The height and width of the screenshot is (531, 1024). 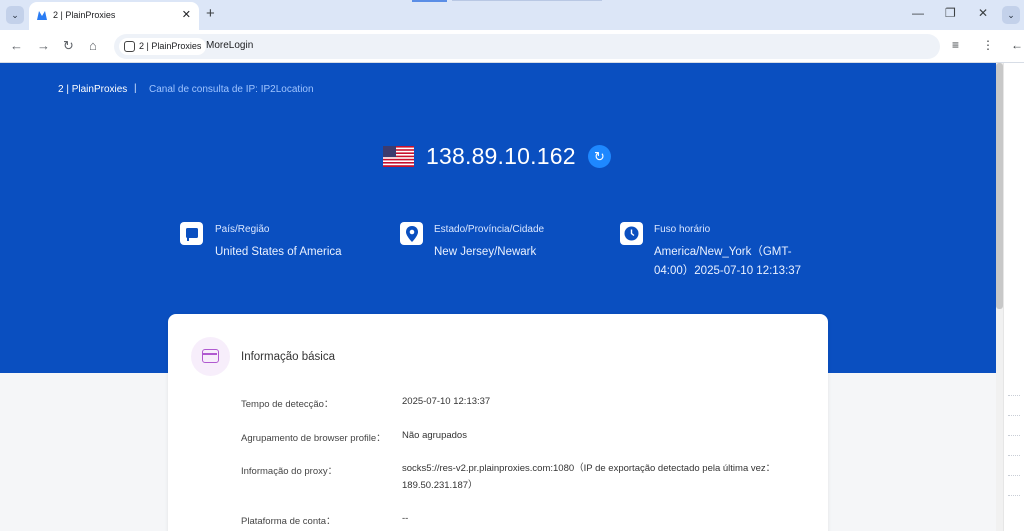 I want to click on account-platform-value: --, so click(x=405, y=518).